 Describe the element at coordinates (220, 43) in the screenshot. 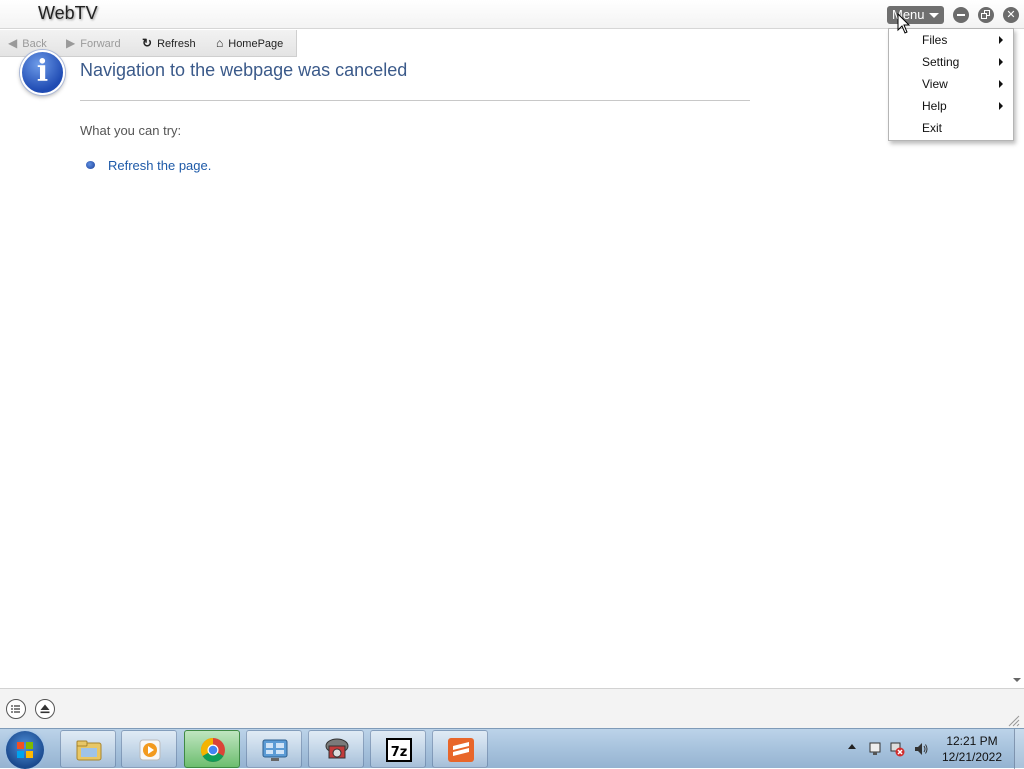

I see `home-icon: ⌂` at that location.